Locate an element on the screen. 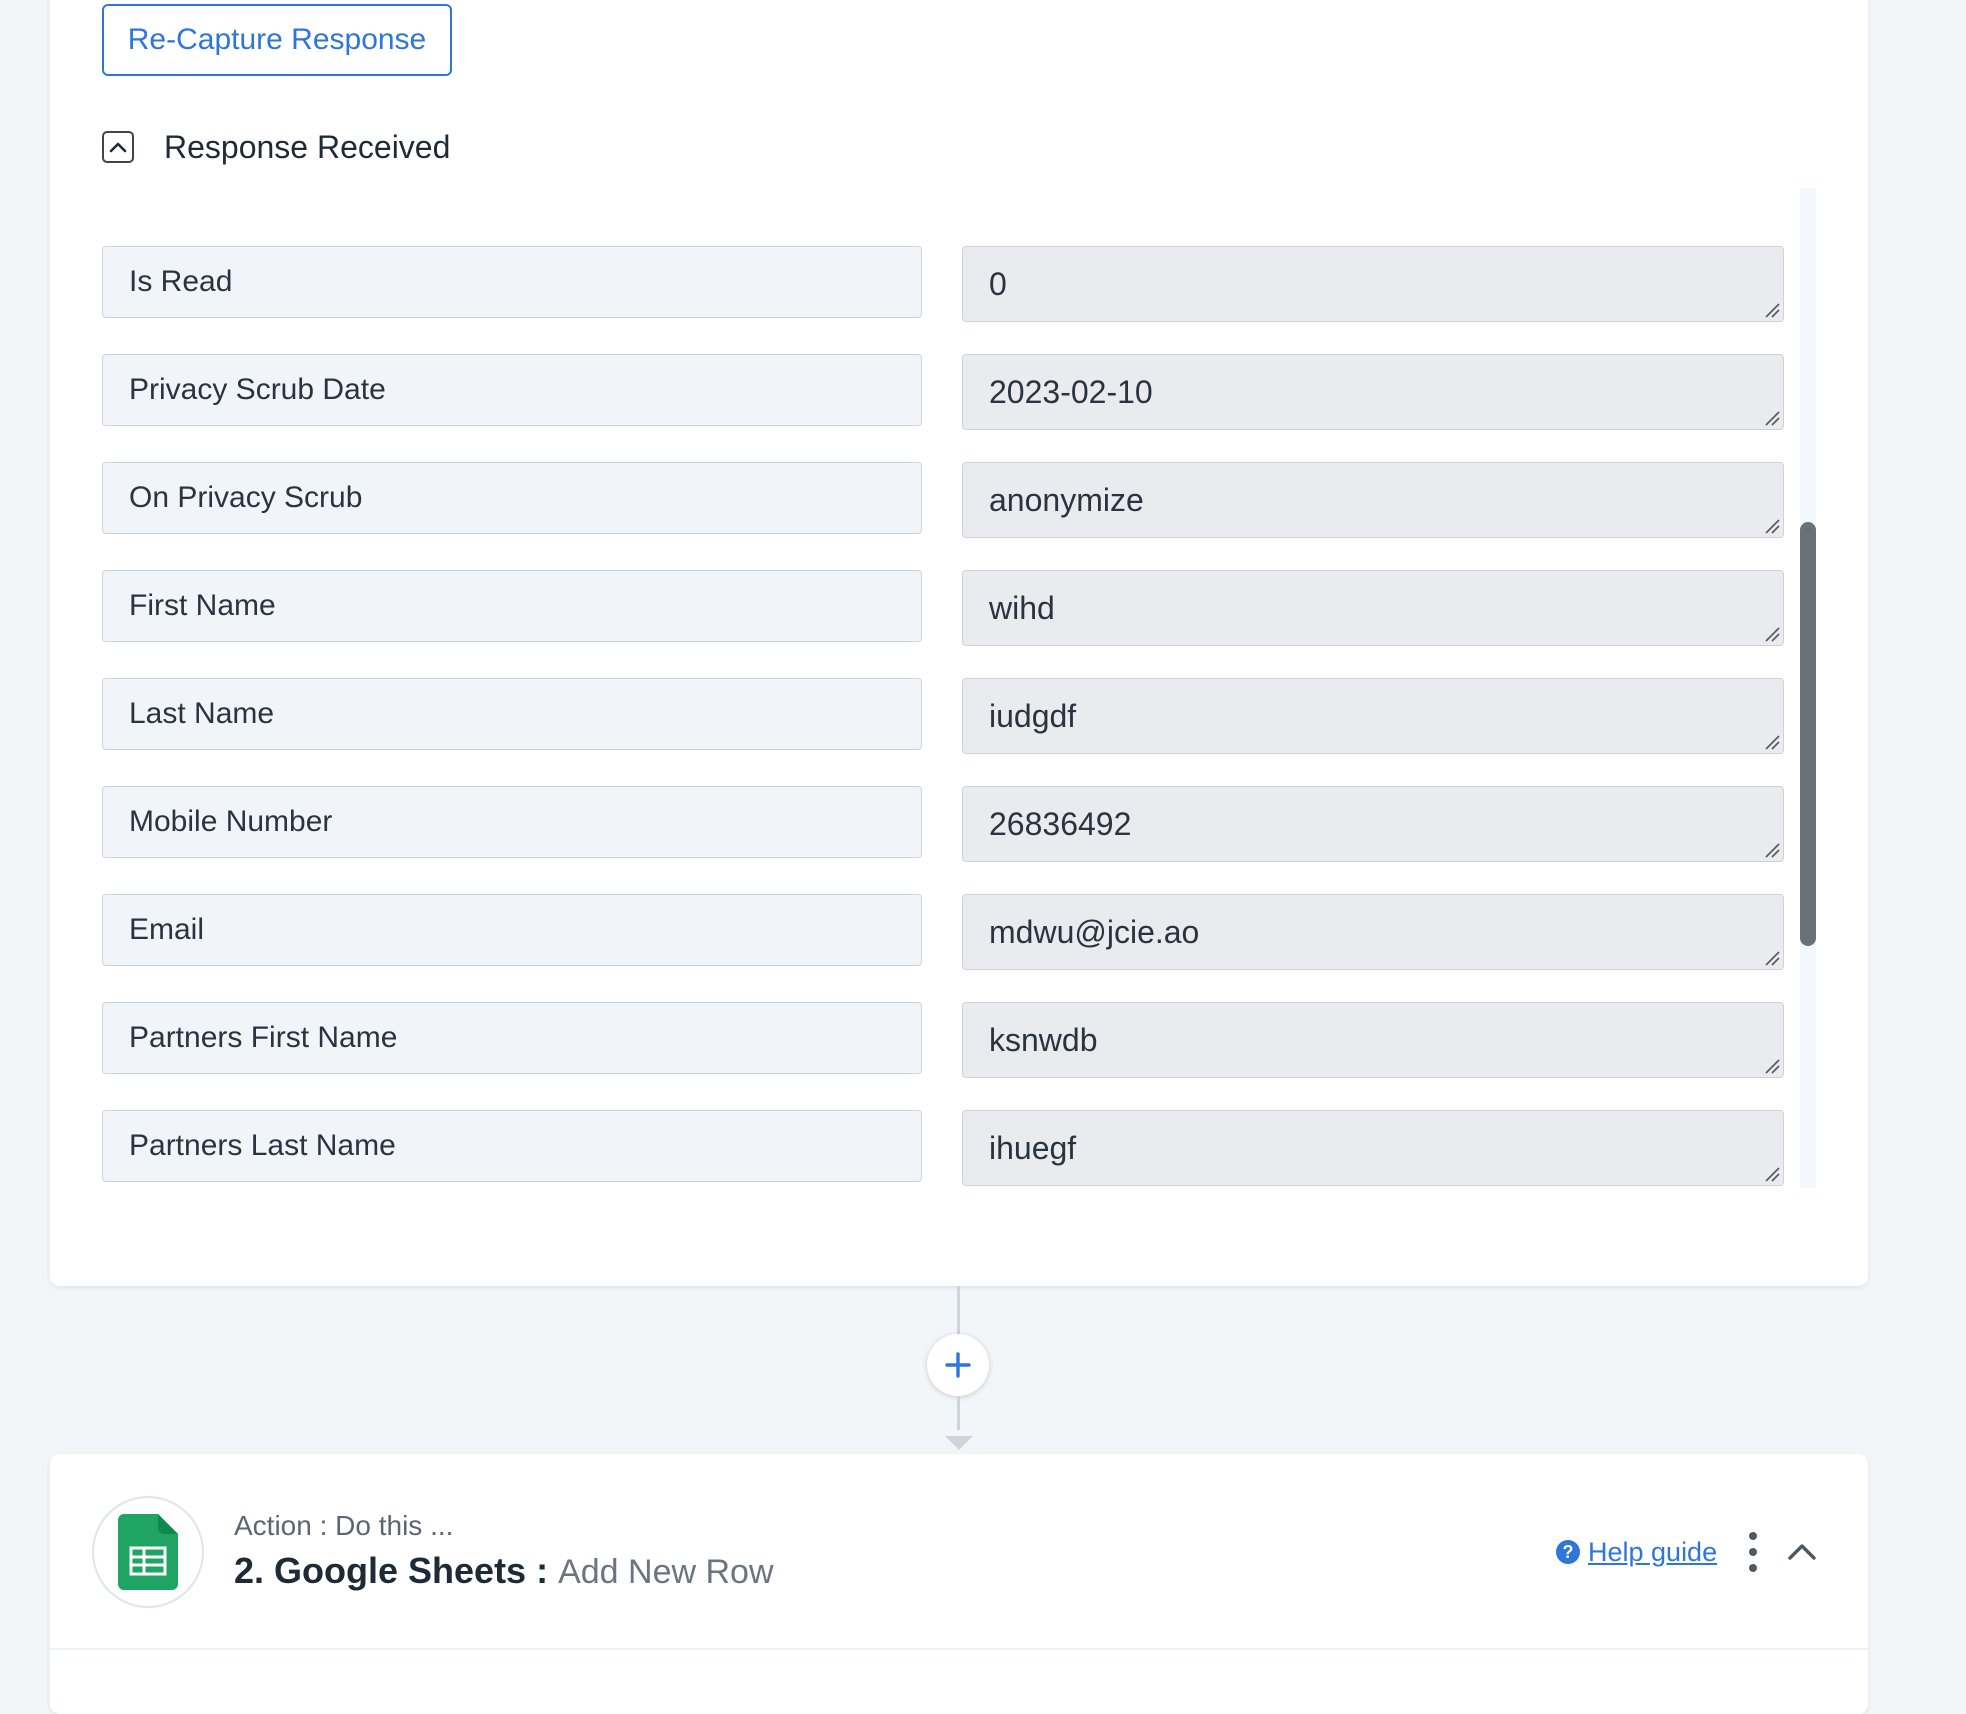 This screenshot has height=1714, width=1966. field-value-text: ksnwdb is located at coordinates (1043, 1039).